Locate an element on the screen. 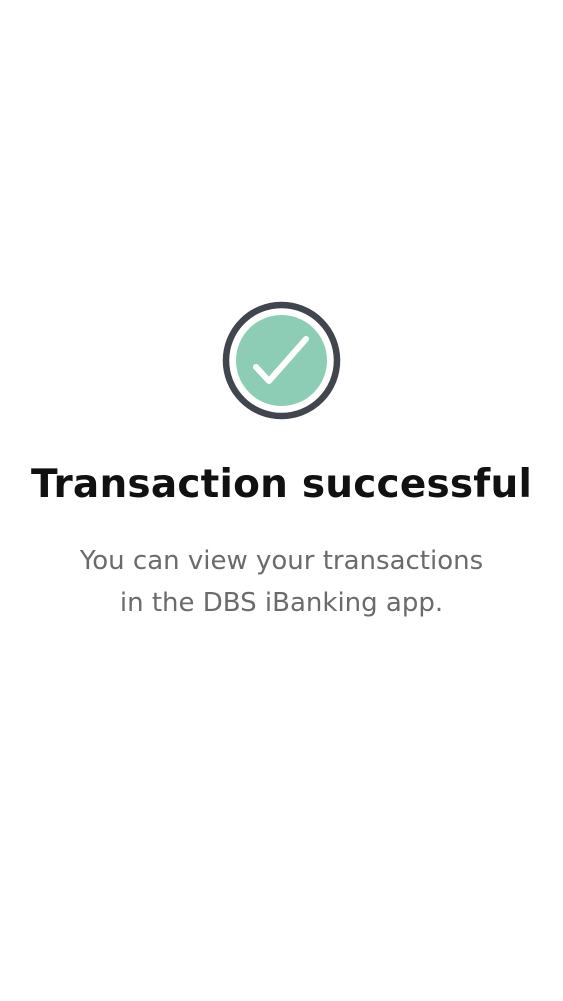 The height and width of the screenshot is (1001, 563). check-circle-icon is located at coordinates (281, 360).